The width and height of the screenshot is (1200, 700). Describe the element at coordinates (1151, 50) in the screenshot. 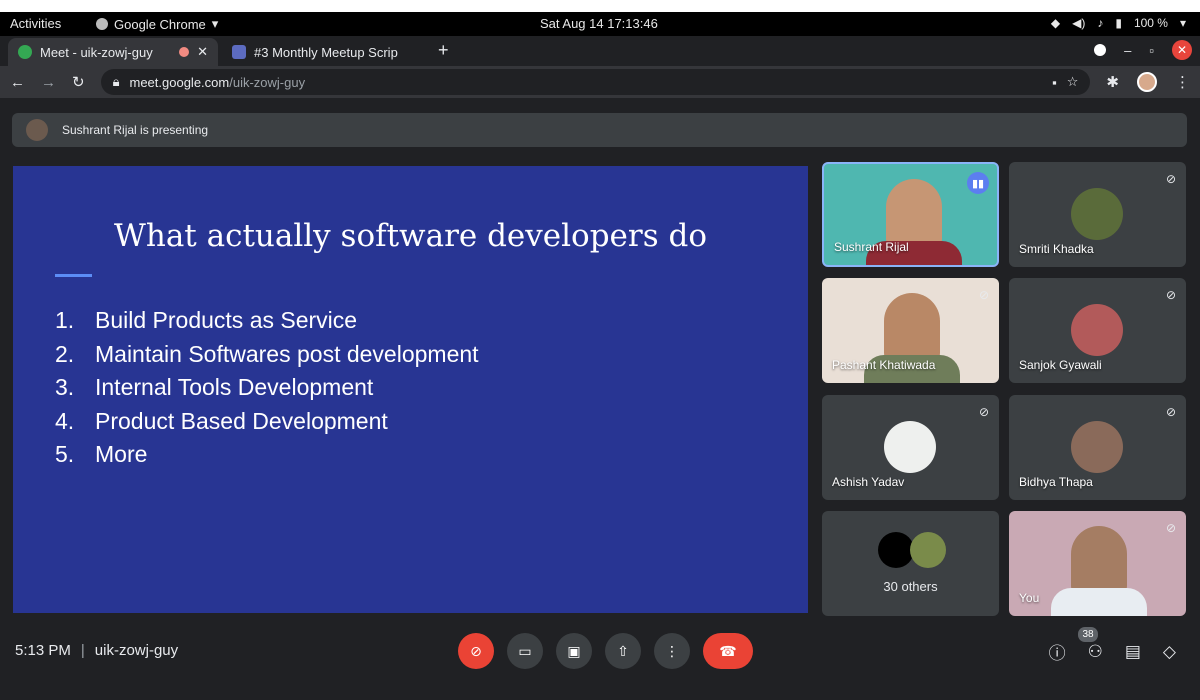

I see `restore-icon: ▫` at that location.